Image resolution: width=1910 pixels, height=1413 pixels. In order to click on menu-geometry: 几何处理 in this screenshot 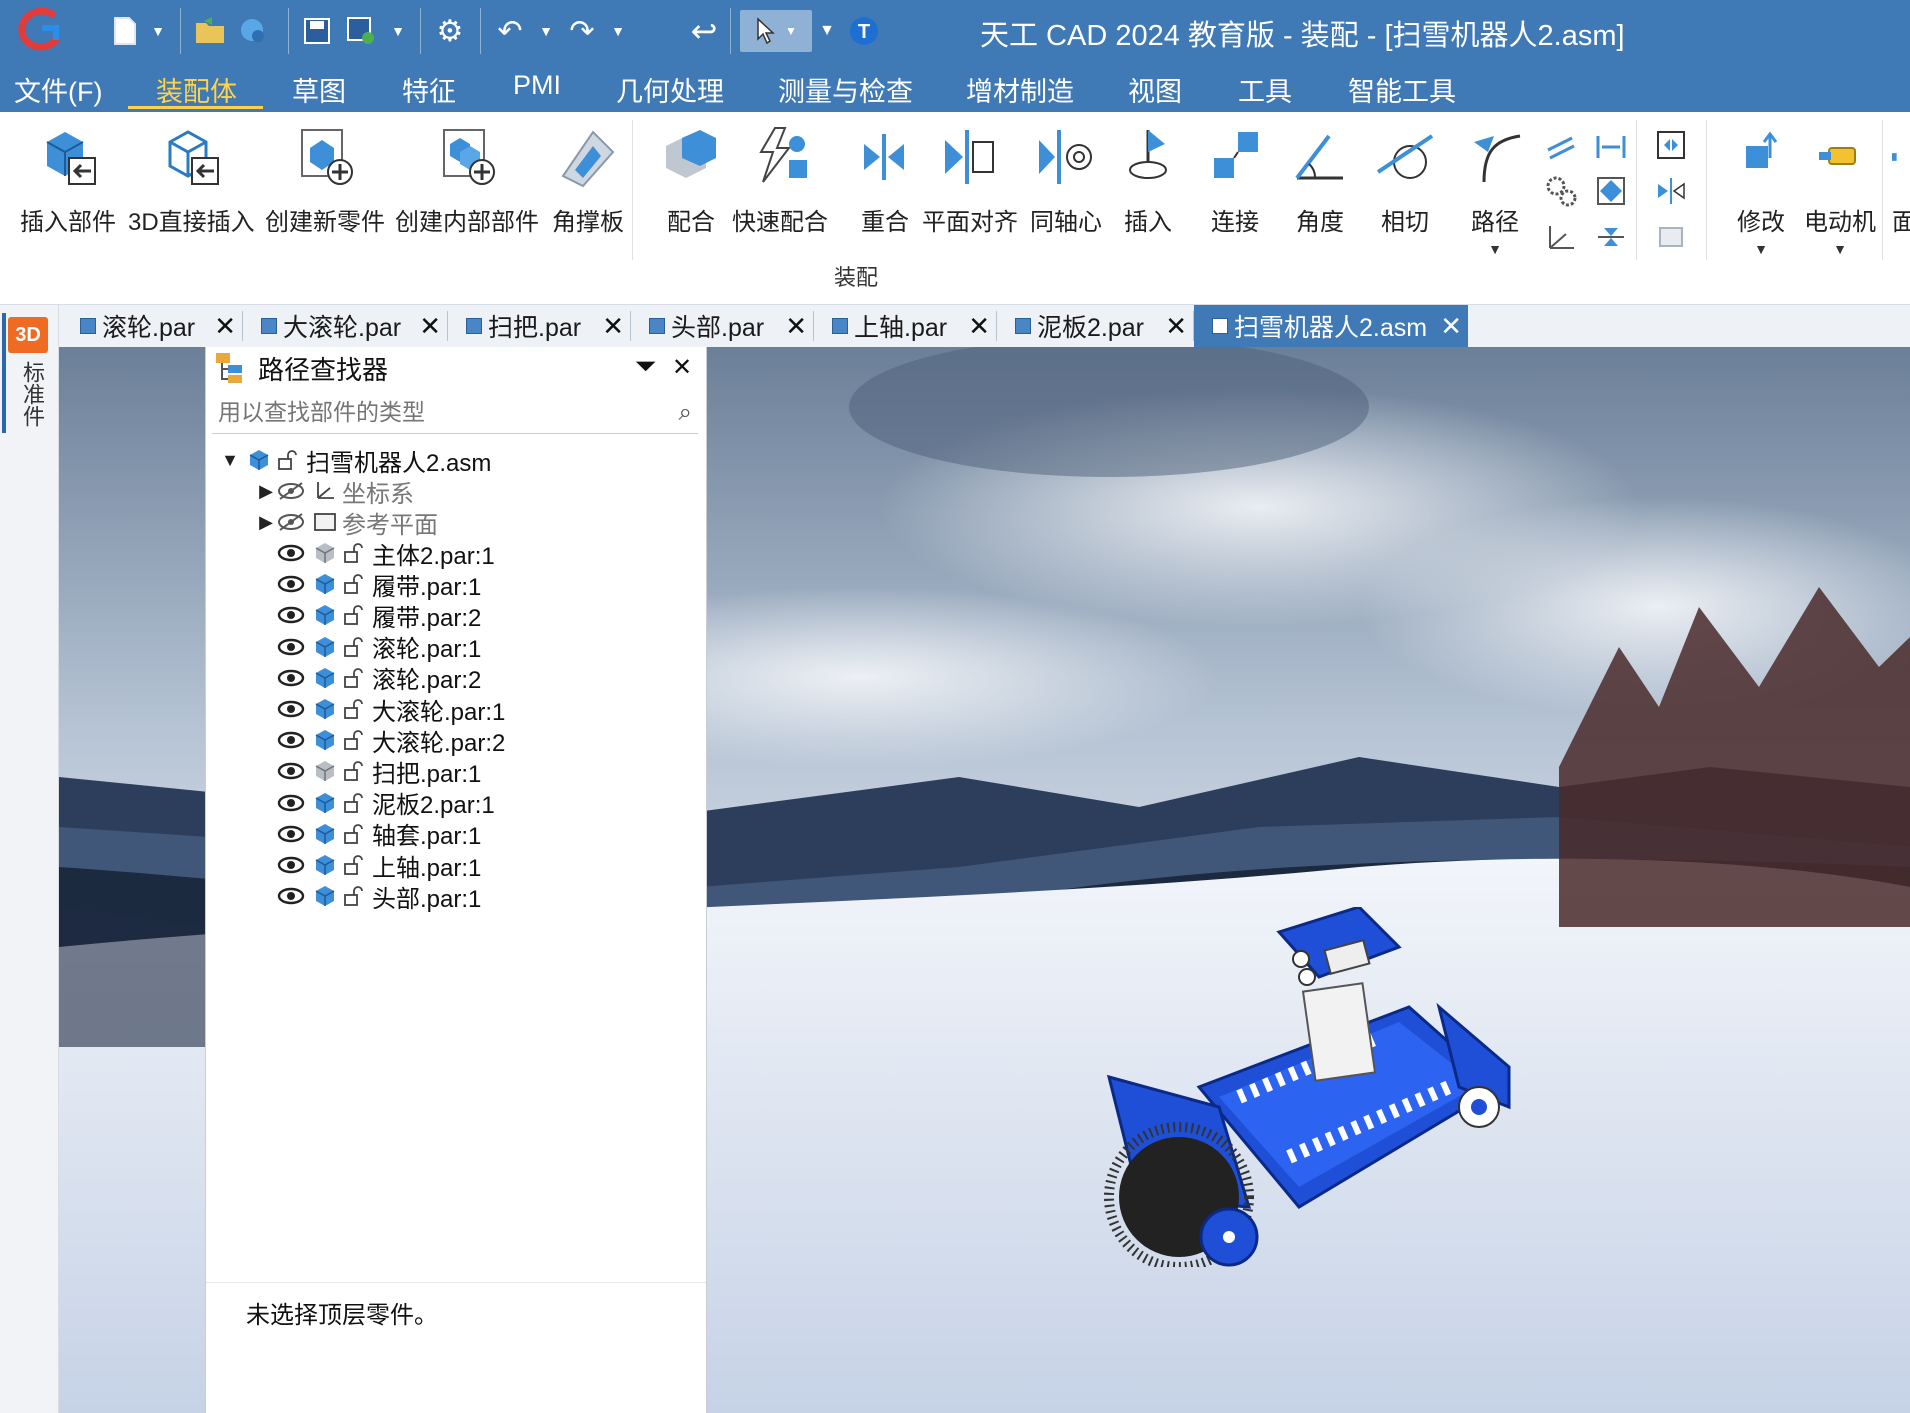, I will do `click(670, 89)`.